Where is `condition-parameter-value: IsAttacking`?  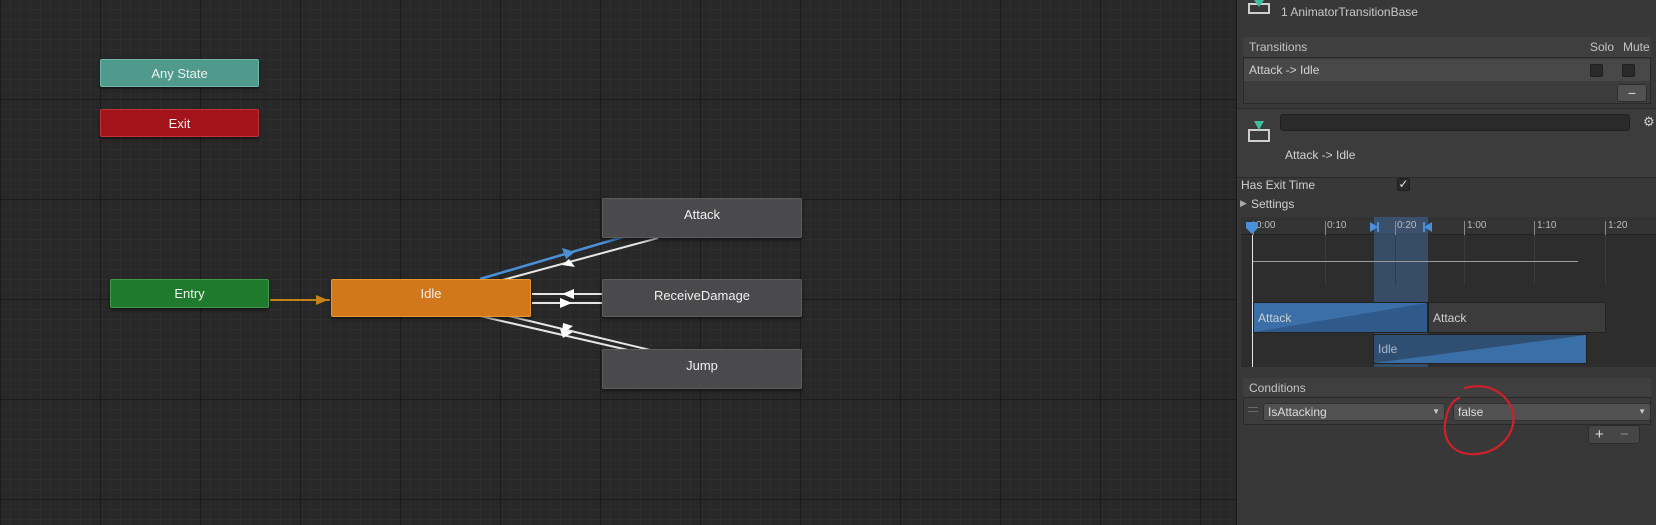
condition-parameter-value: IsAttacking is located at coordinates (1297, 412).